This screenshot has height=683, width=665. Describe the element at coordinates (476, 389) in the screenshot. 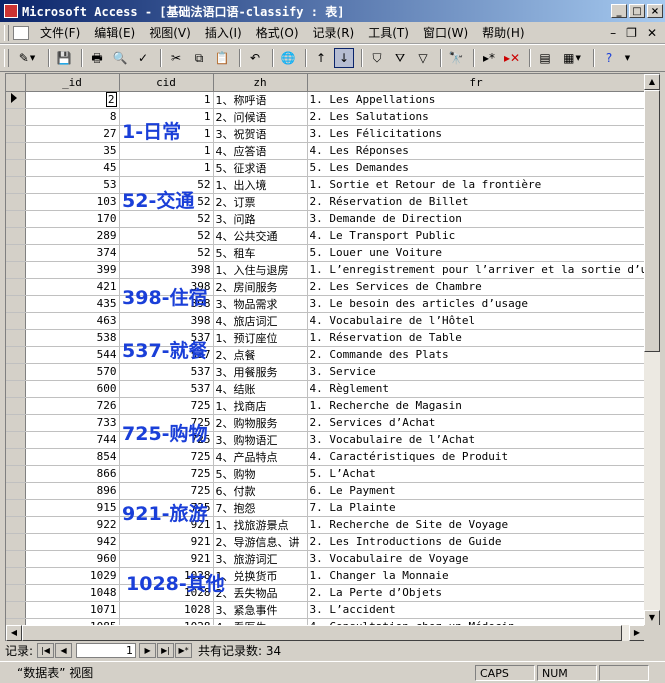

I see `cell-fr: 4. Règlement` at that location.